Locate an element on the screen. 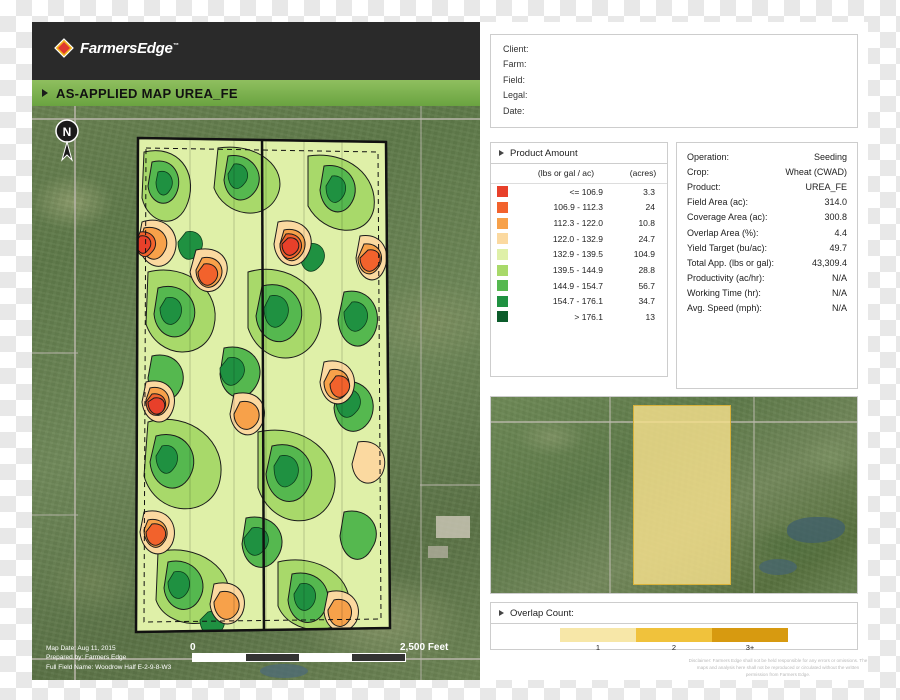 Image resolution: width=900 pixels, height=700 pixels. client-info-box: Client: Farm: Field: Legal: Date: is located at coordinates (674, 81).